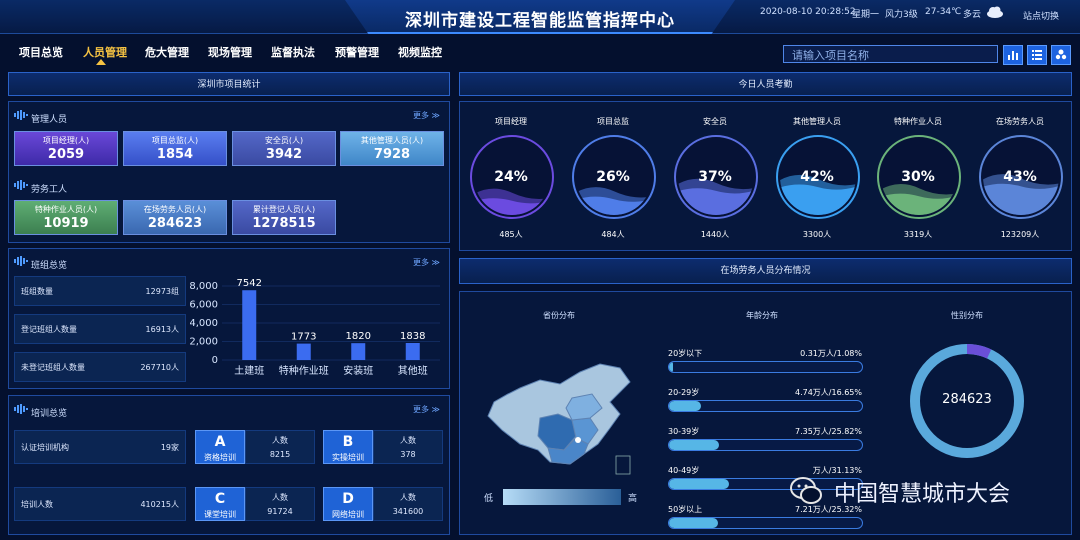 The width and height of the screenshot is (1080, 540). Describe the element at coordinates (559, 315) in the screenshot. I see `province-distribution-label: 省份分布` at that location.